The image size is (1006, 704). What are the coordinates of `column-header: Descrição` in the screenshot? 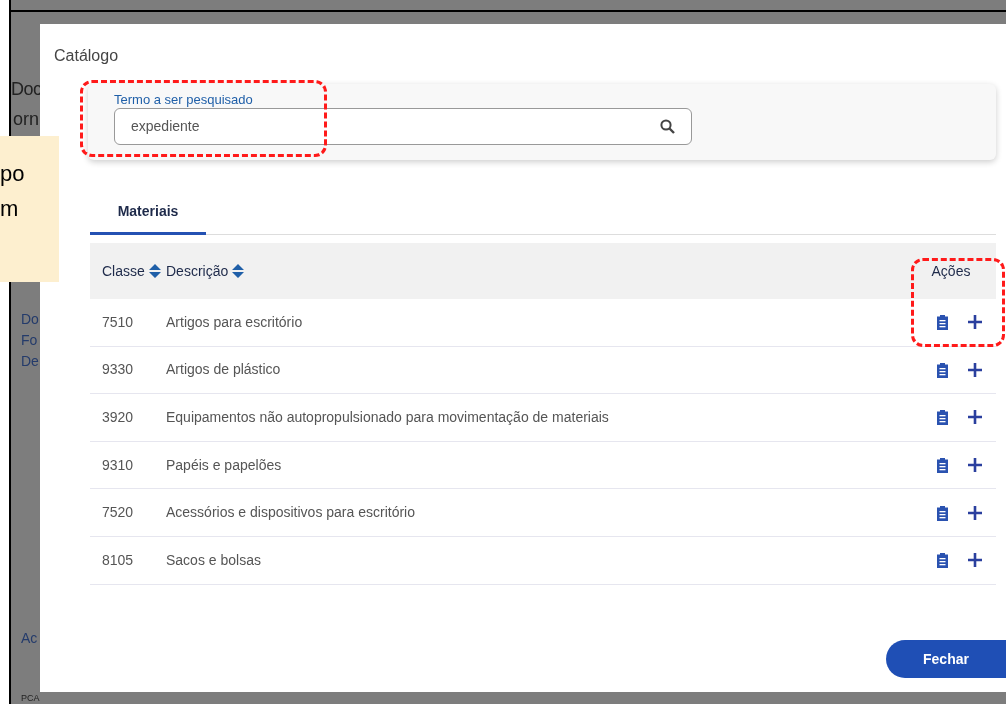 It's located at (197, 271).